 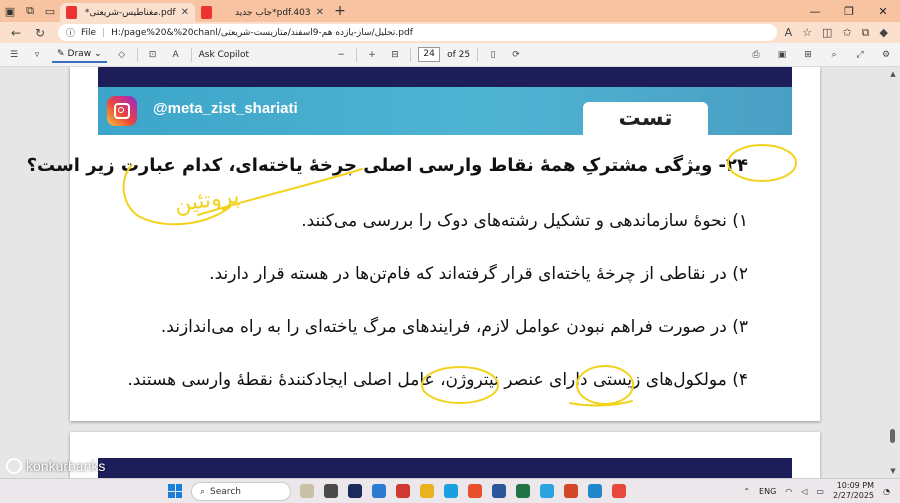 I want to click on fit-page-icon: ⊟, so click(x=395, y=55).